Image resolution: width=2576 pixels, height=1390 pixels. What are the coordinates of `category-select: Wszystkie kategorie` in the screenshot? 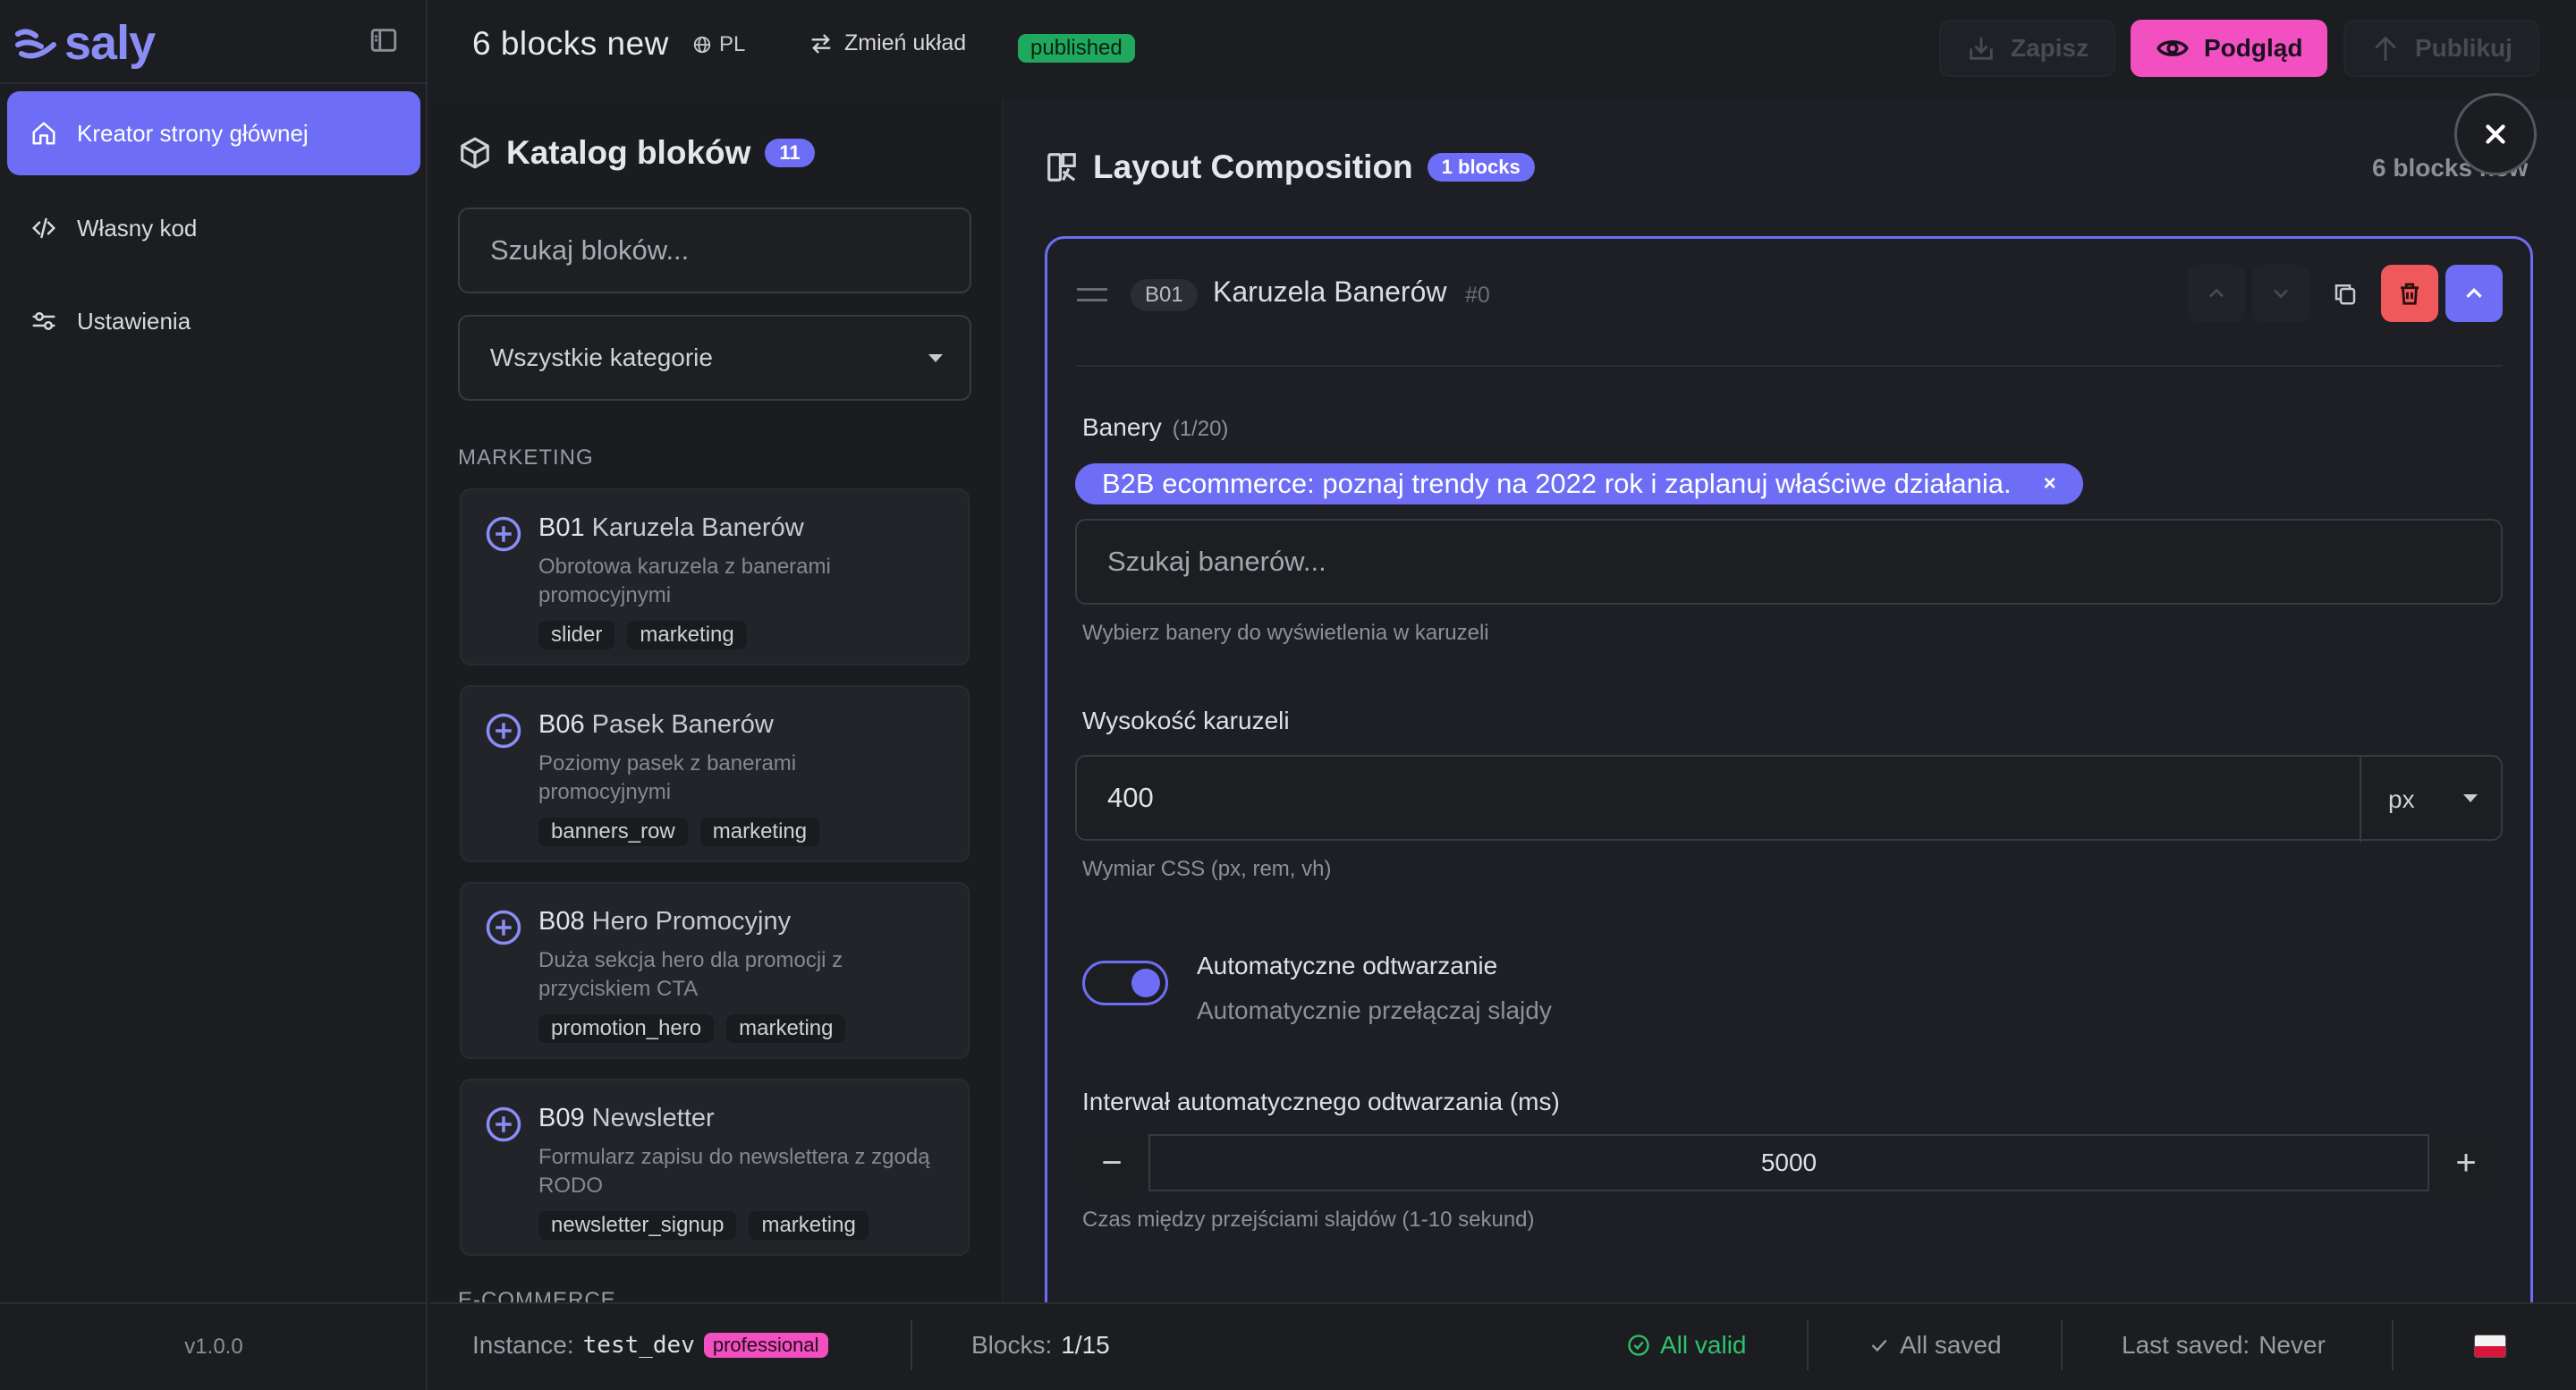 It's located at (714, 358).